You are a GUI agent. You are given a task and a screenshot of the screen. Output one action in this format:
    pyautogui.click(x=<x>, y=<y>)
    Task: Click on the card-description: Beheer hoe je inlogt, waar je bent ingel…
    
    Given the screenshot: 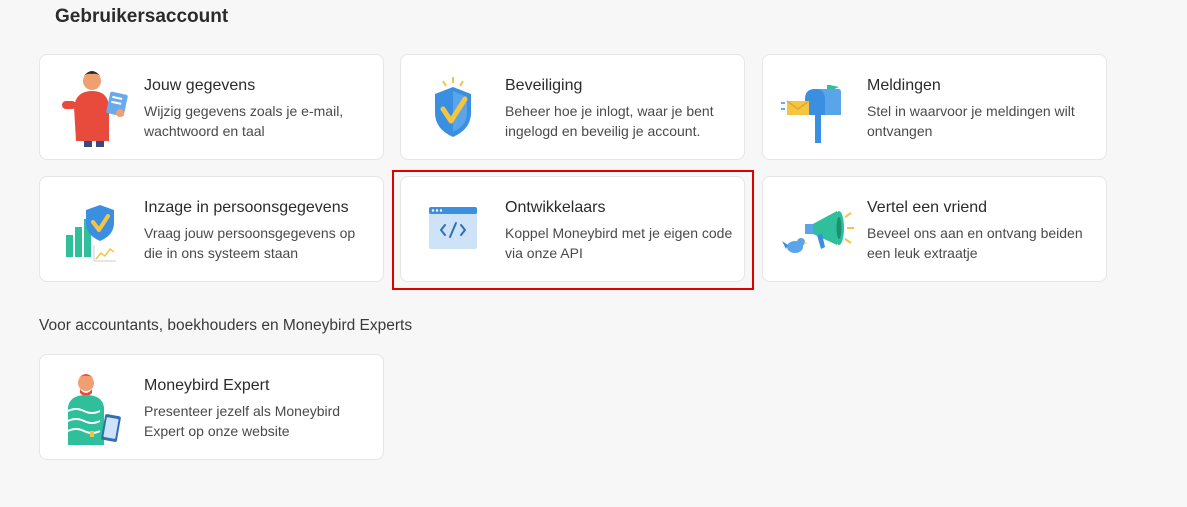 What is the action you would take?
    pyautogui.click(x=609, y=121)
    